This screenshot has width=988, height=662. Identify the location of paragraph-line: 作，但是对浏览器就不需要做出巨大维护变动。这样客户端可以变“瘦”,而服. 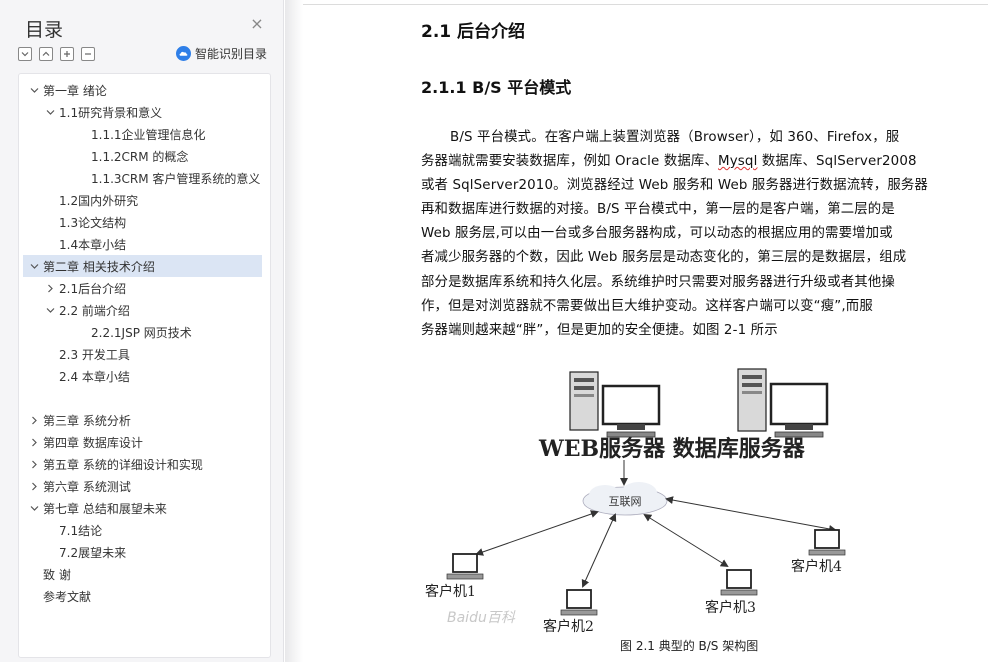
(647, 306).